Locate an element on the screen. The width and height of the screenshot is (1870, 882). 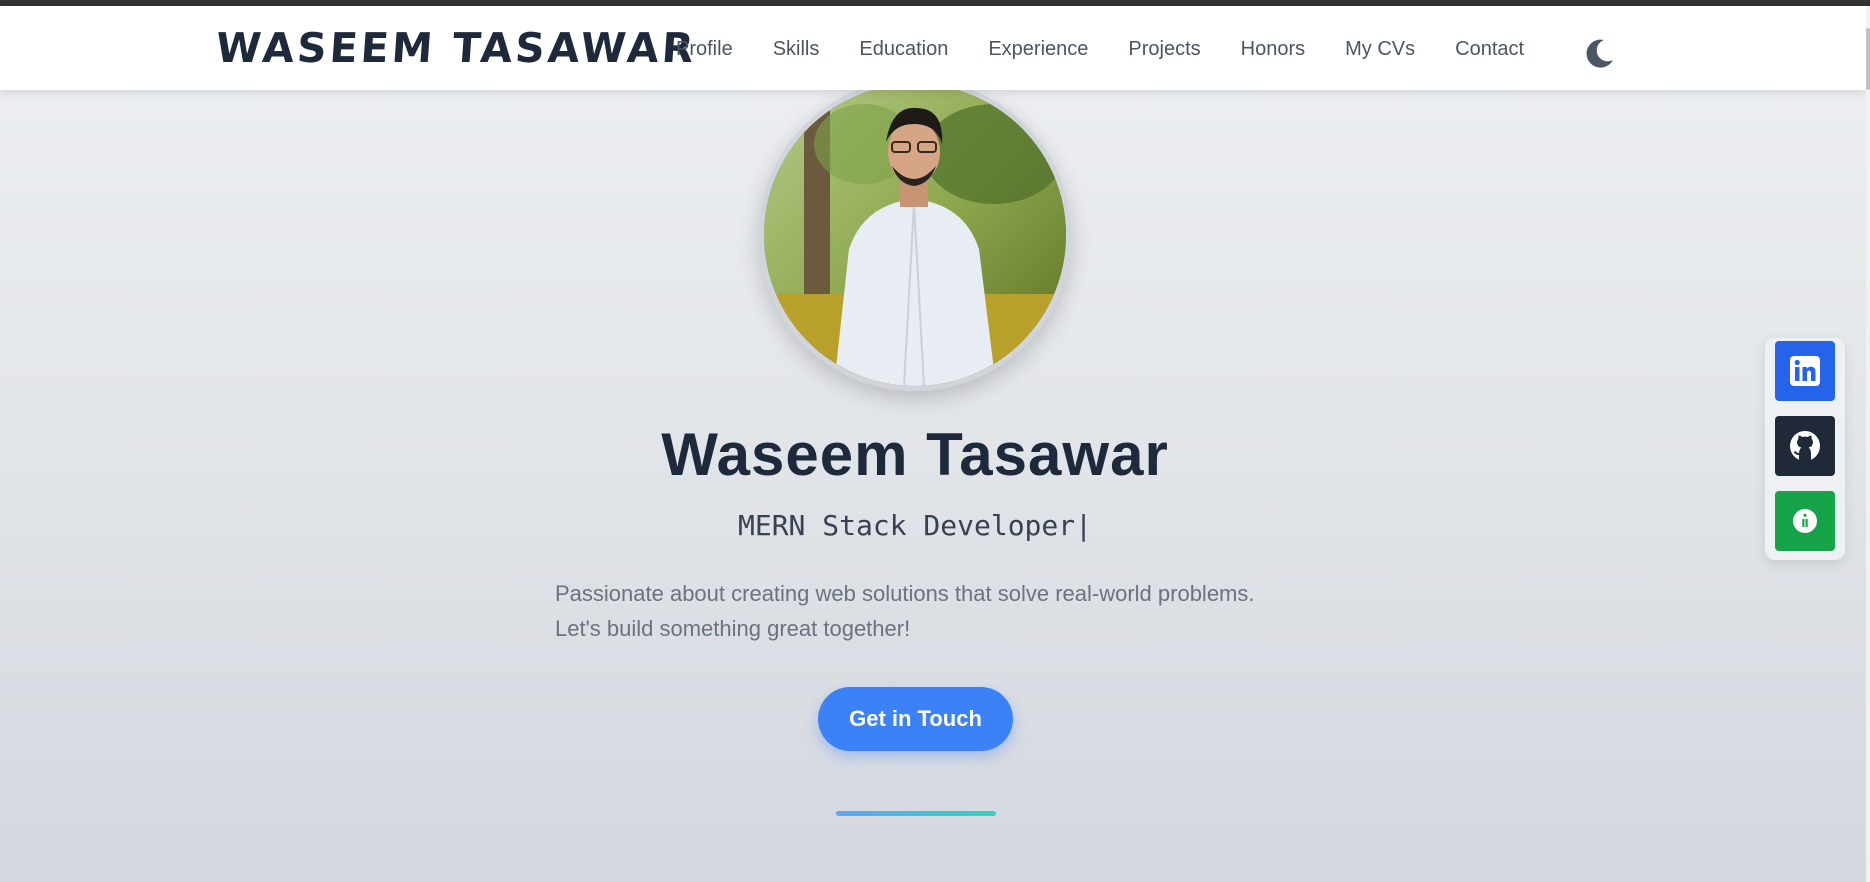
nav-link-honors: Honors is located at coordinates (1273, 49).